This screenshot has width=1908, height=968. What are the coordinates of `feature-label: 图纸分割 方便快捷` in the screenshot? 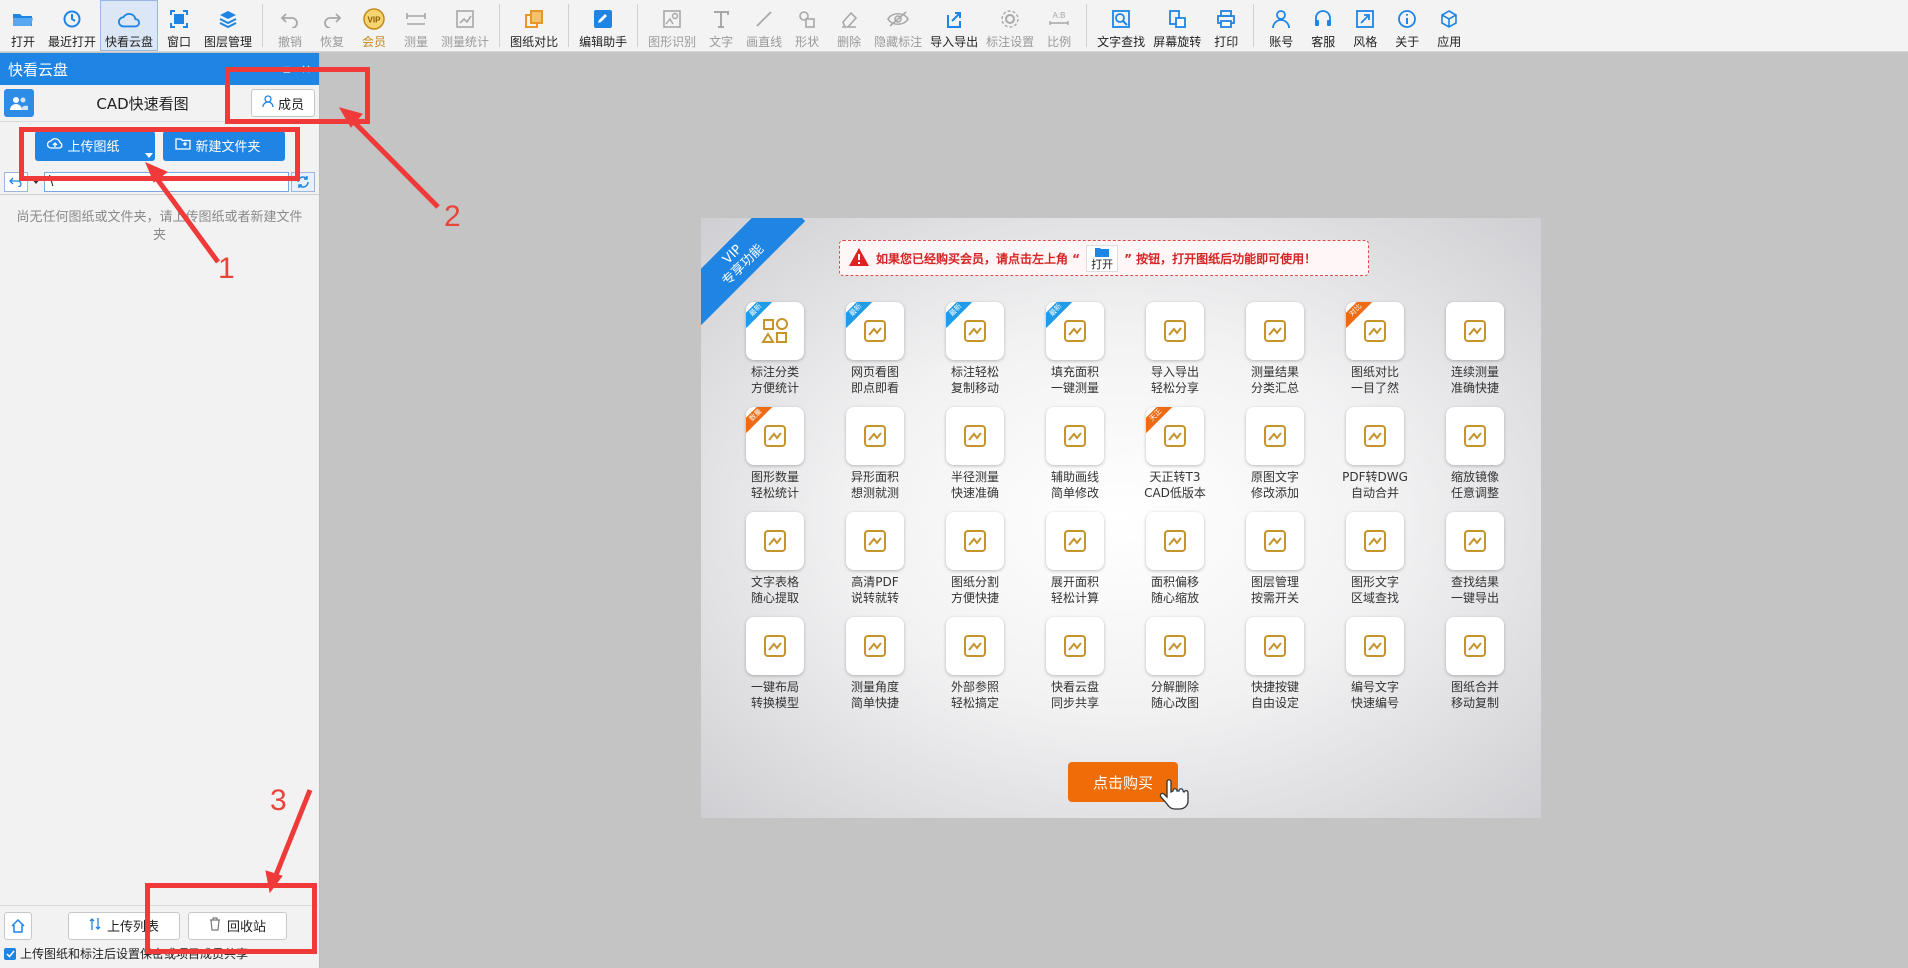 It's located at (974, 590).